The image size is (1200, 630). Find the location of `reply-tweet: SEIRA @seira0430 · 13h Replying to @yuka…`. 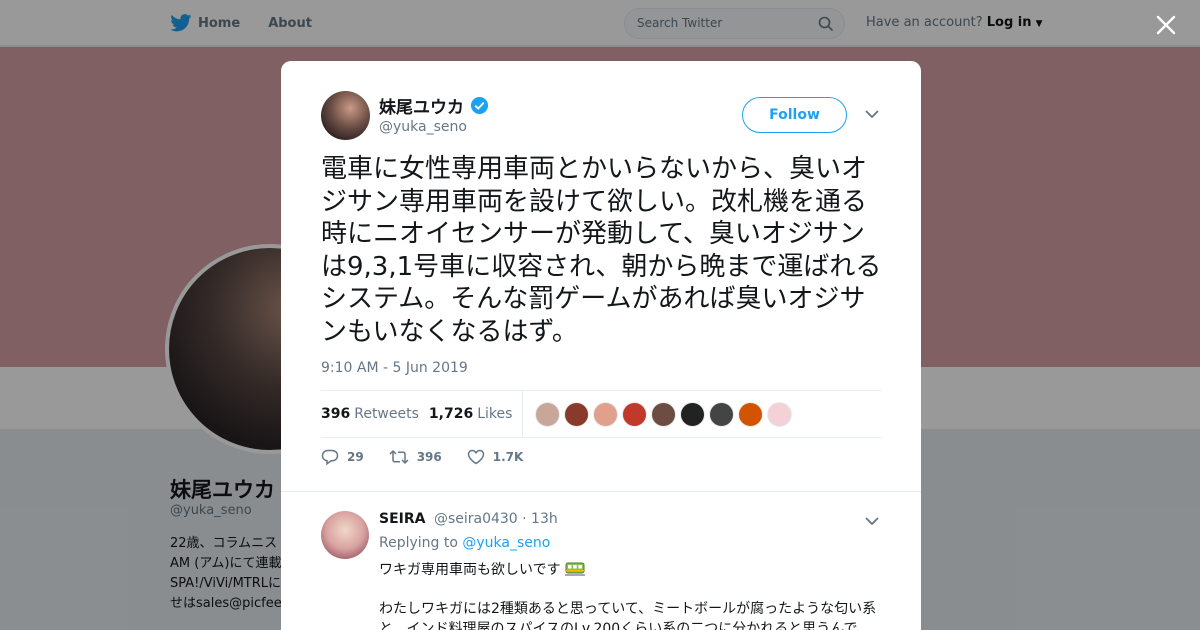

reply-tweet: SEIRA @seira0430 · 13h Replying to @yuka… is located at coordinates (601, 560).